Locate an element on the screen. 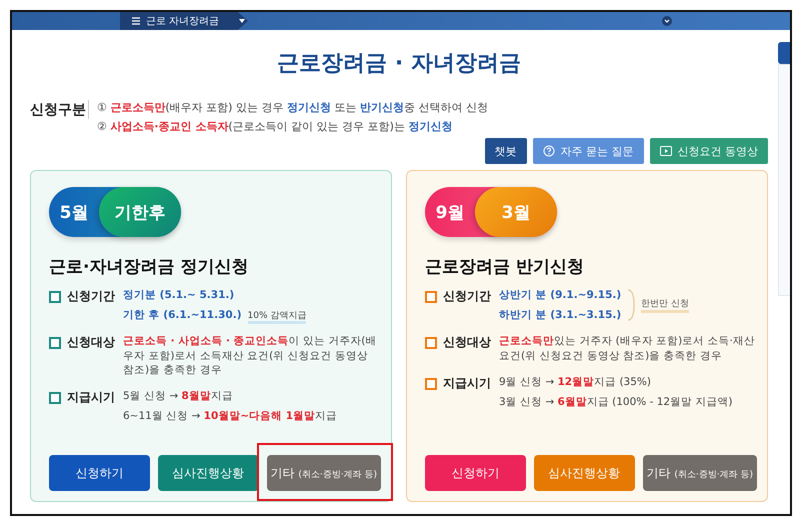  card-title: 근로·자녀장려금 정기신청 is located at coordinates (149, 267).